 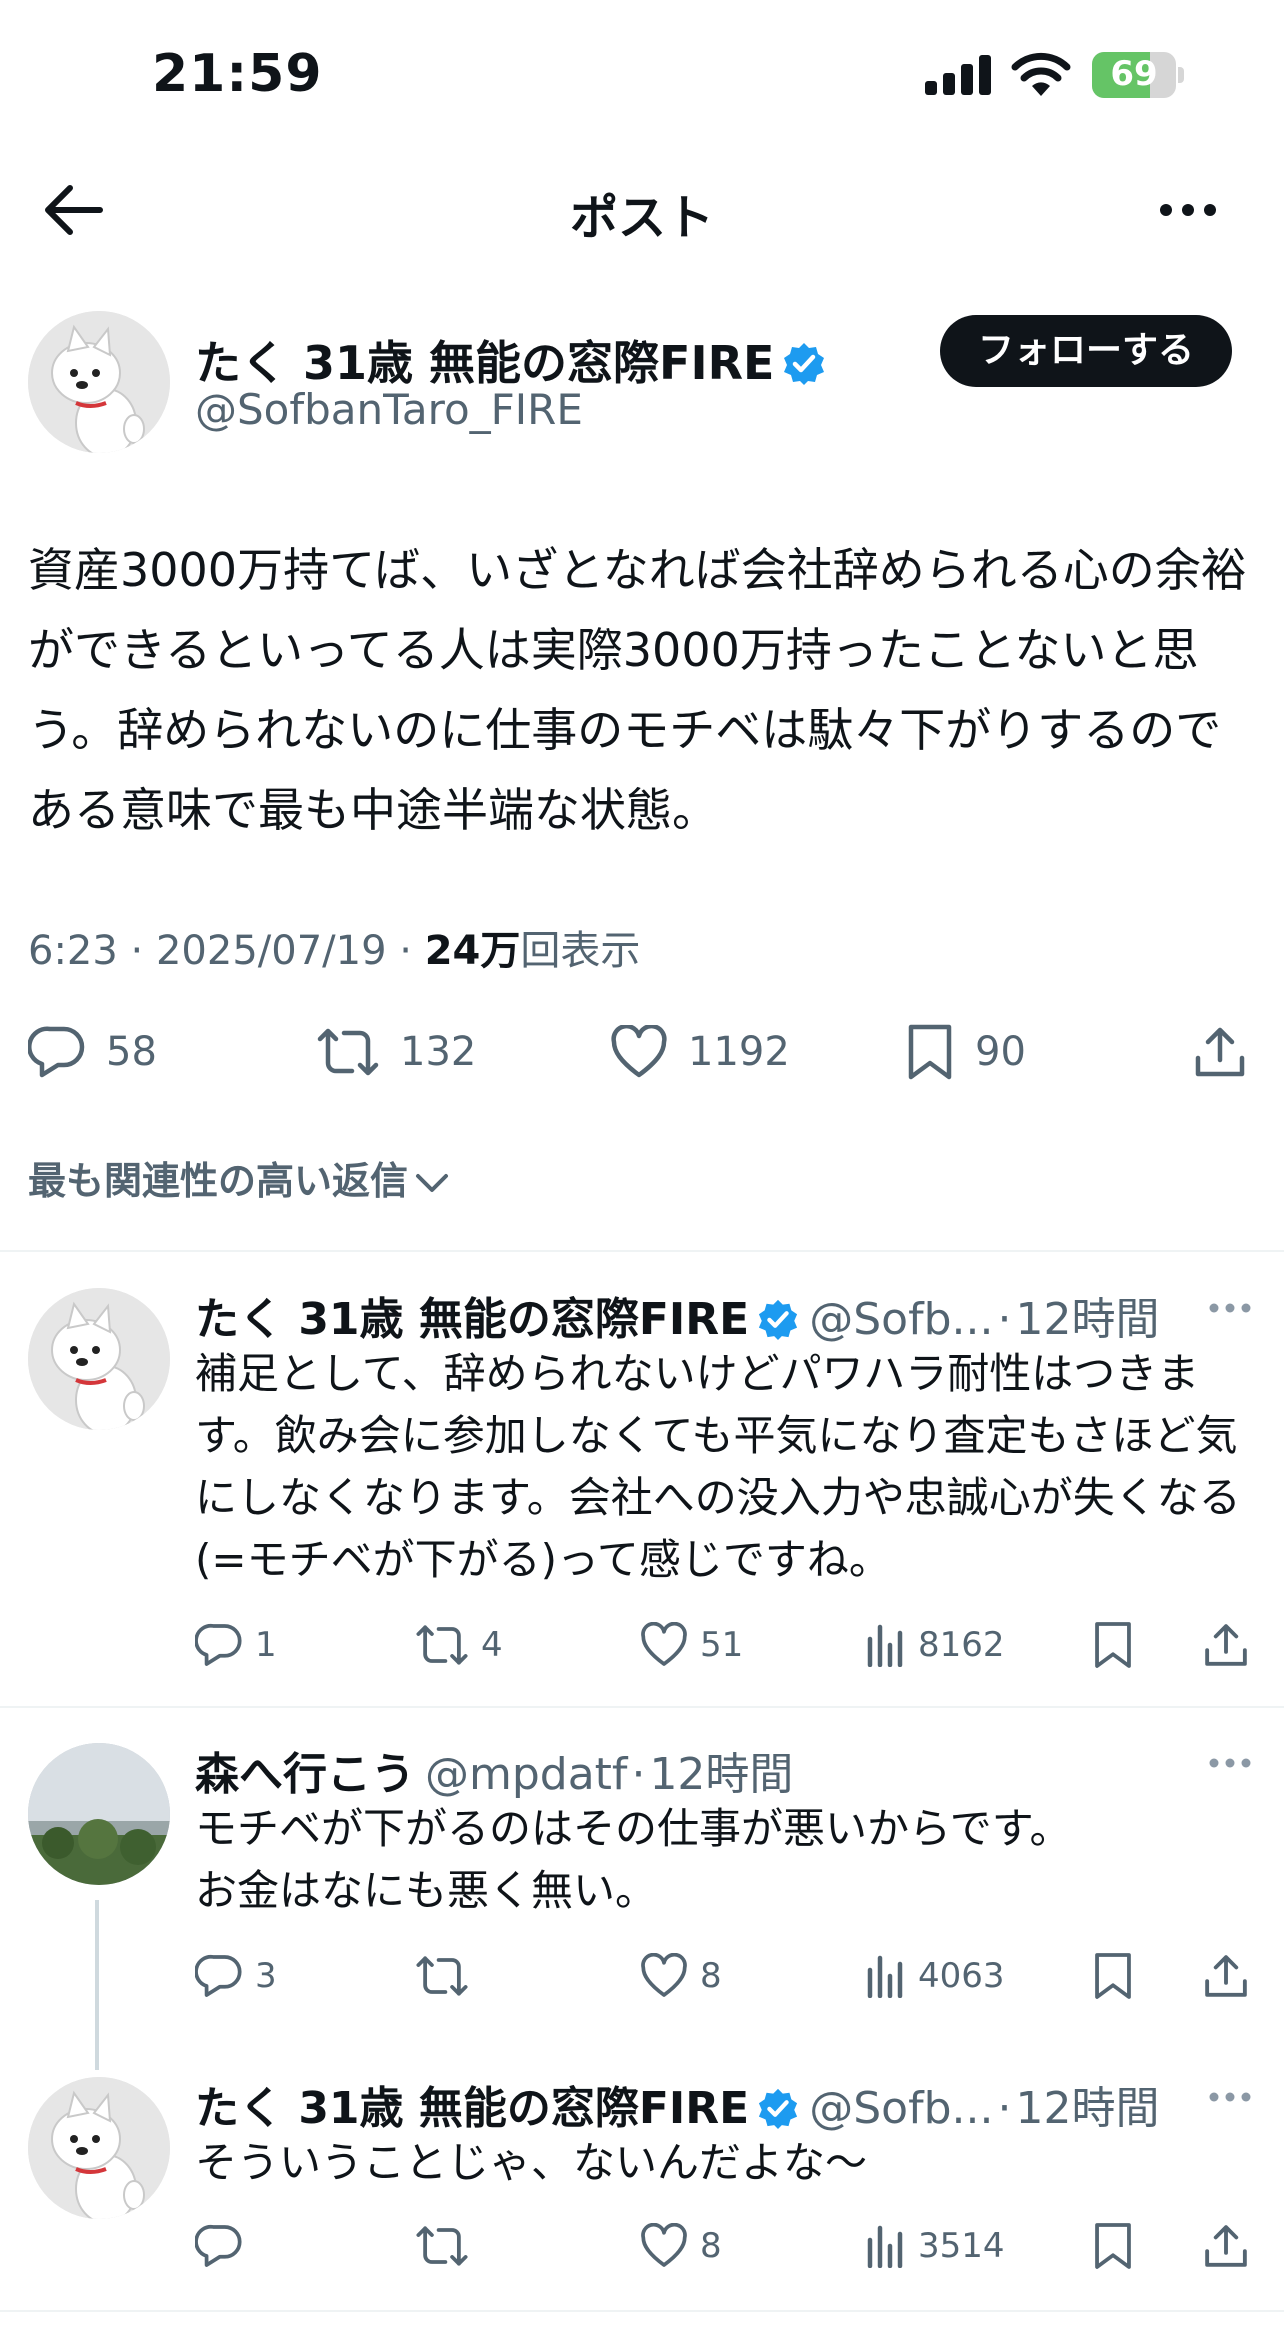 What do you see at coordinates (642, 75) in the screenshot?
I see `status-bar: 21:59 69` at bounding box center [642, 75].